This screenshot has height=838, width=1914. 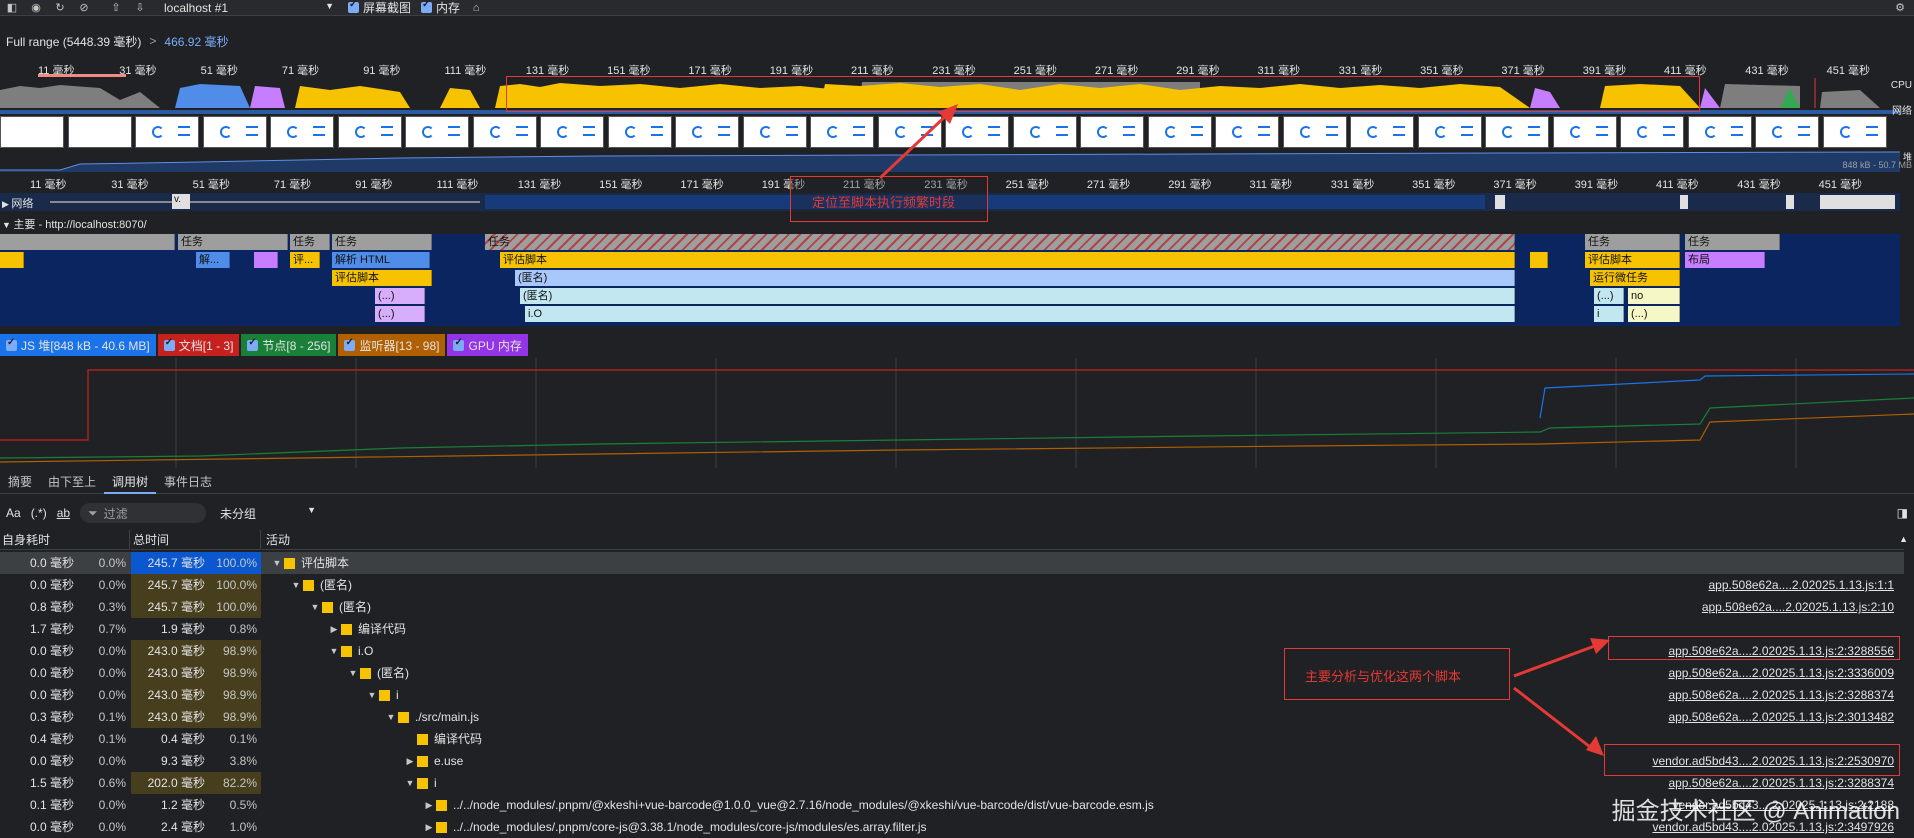 I want to click on full-range-crumb: Full range (5448.39 毫秒), so click(x=73, y=41).